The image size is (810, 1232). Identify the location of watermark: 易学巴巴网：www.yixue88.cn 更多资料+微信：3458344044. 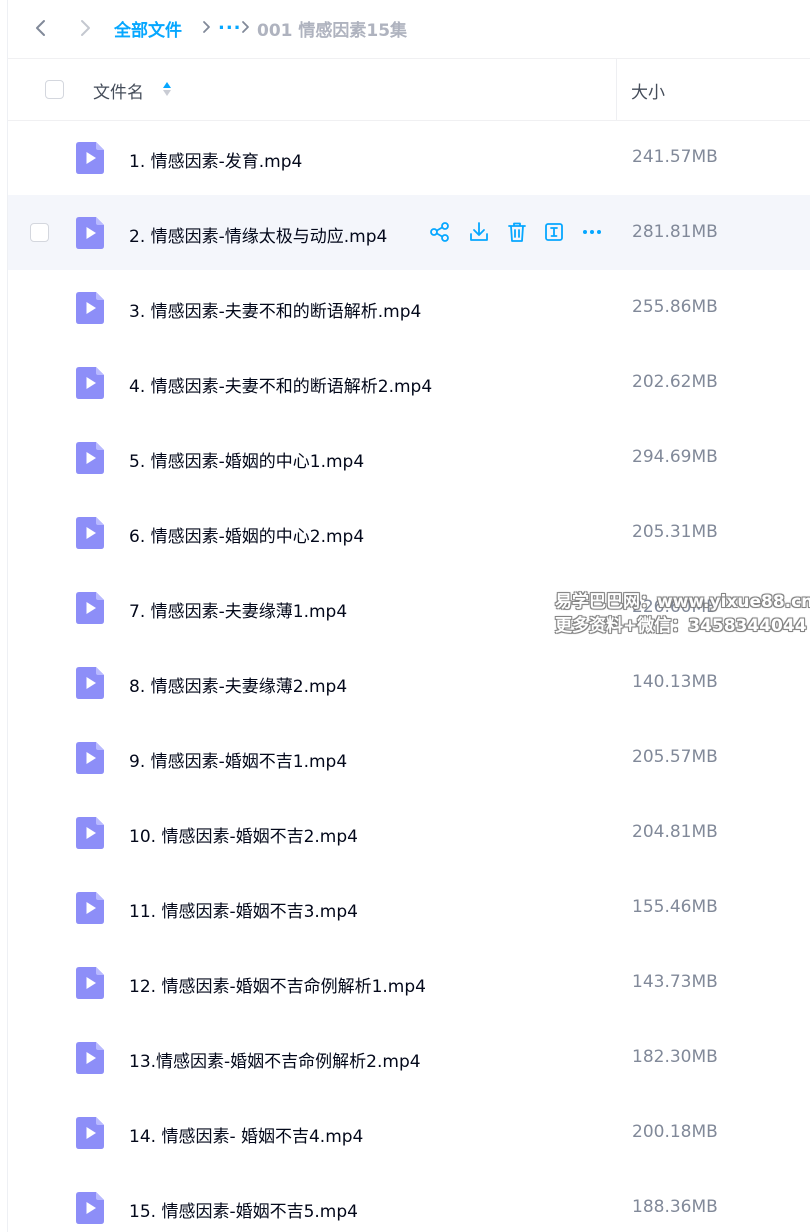
(682, 614).